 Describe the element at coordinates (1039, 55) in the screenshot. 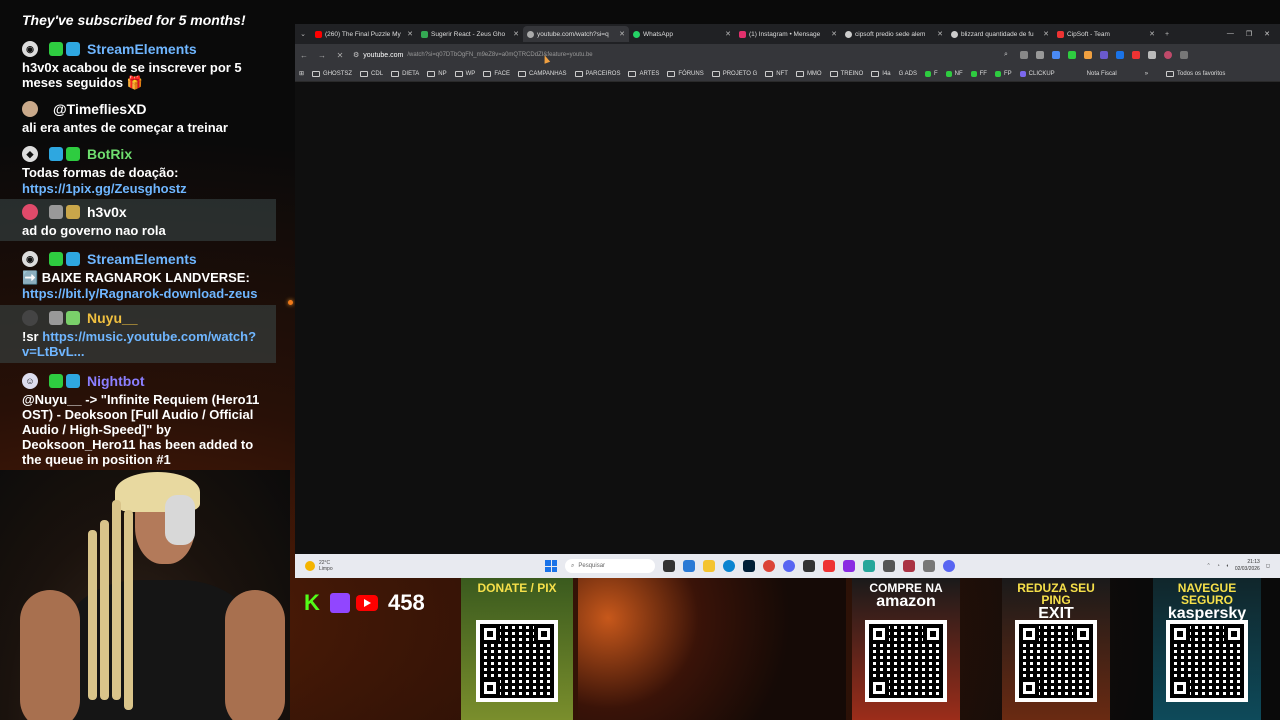

I see `bookmark-star-icon` at that location.